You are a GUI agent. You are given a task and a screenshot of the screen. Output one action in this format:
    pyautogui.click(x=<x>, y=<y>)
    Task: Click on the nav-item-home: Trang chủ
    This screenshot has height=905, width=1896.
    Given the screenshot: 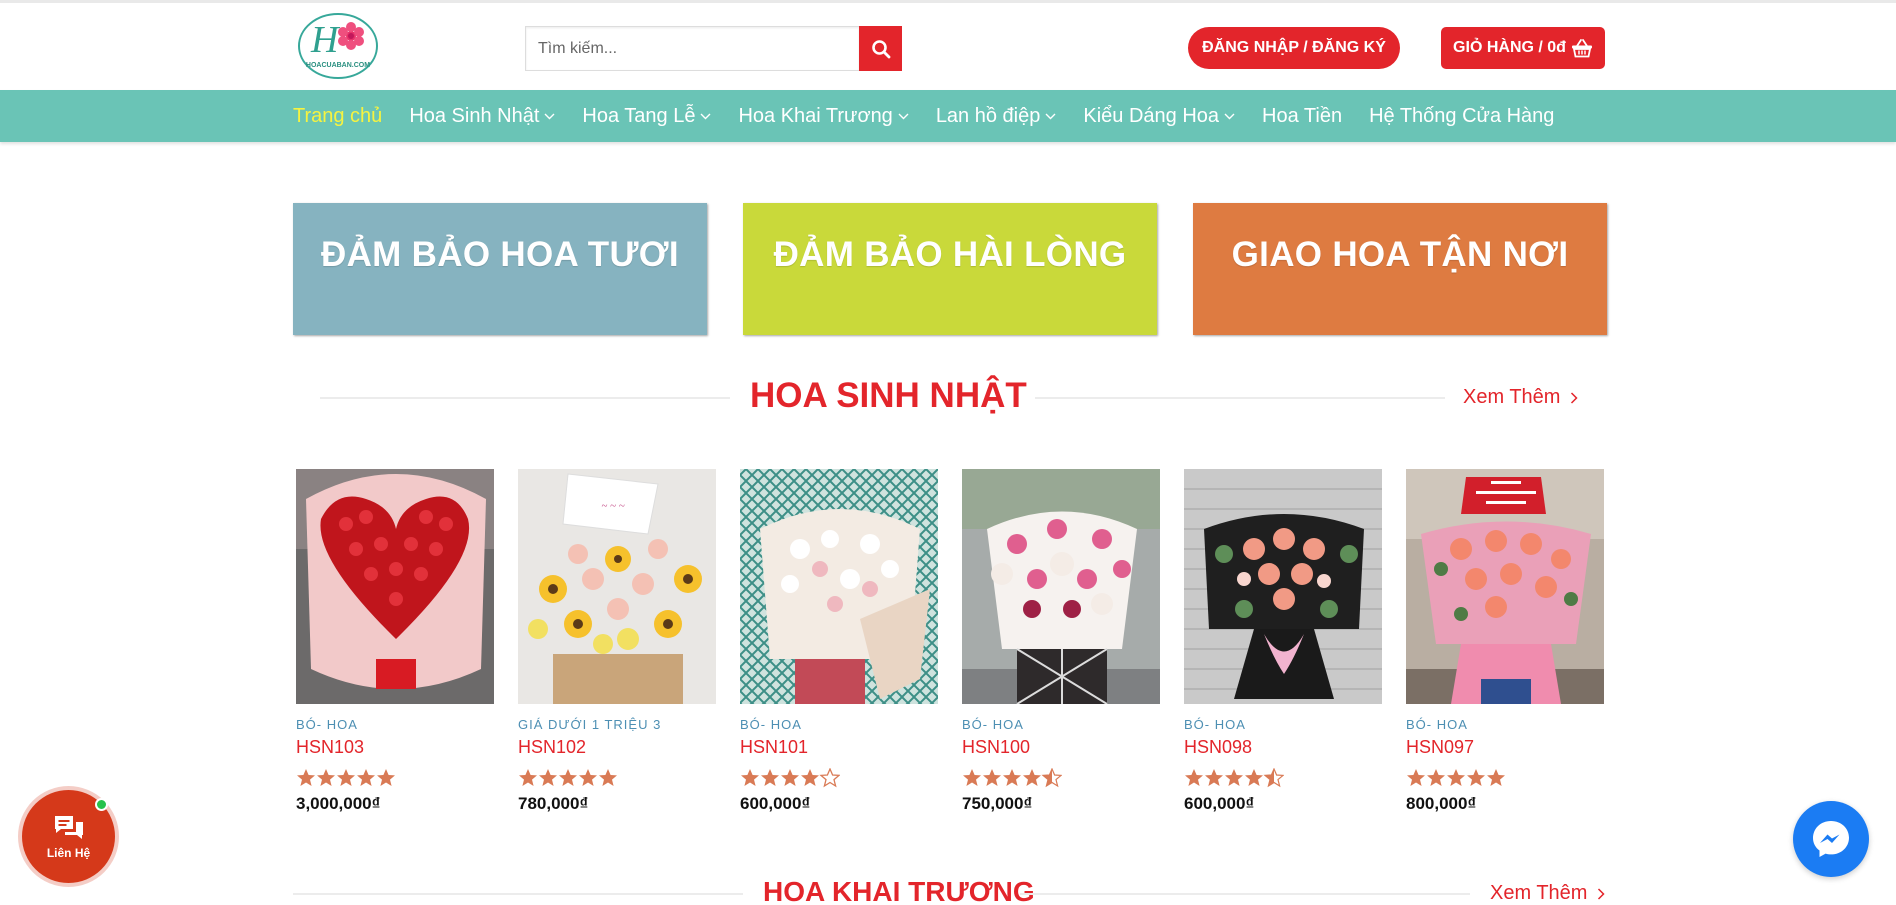 What is the action you would take?
    pyautogui.click(x=337, y=116)
    